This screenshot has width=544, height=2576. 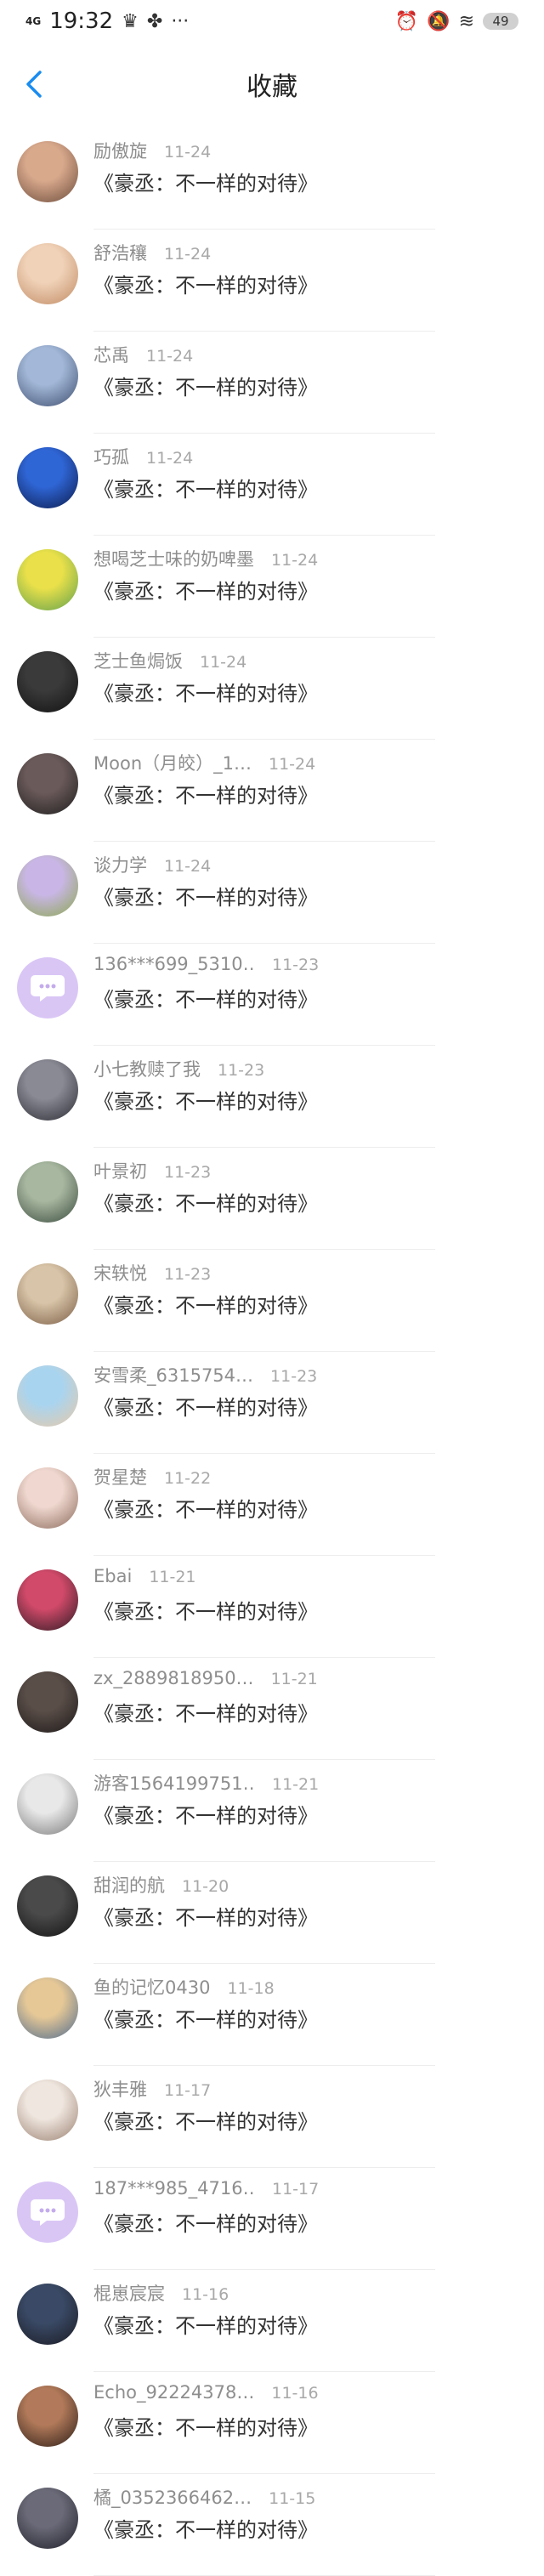 I want to click on list-item: 鱼的记忆0430 11-18 《豪丞：不一样的对待》, so click(x=272, y=2015).